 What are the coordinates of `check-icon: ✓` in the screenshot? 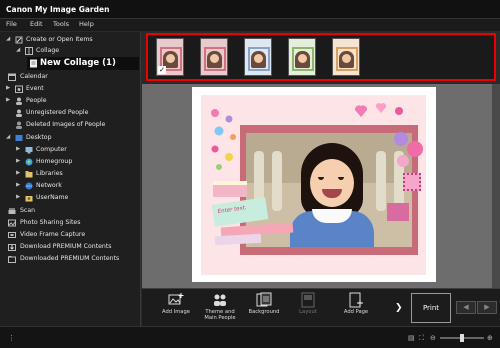 It's located at (162, 70).